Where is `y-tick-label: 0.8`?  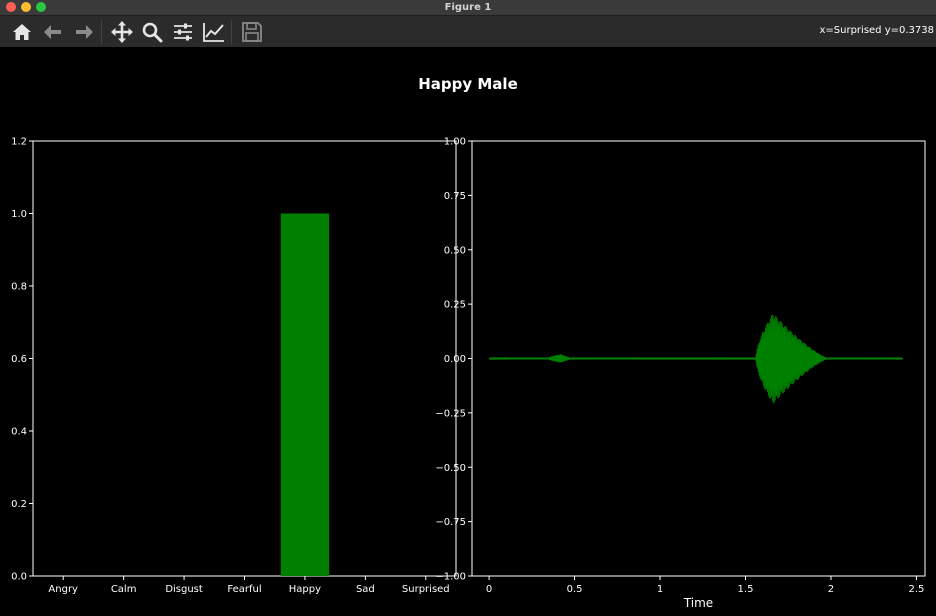 y-tick-label: 0.8 is located at coordinates (19, 287).